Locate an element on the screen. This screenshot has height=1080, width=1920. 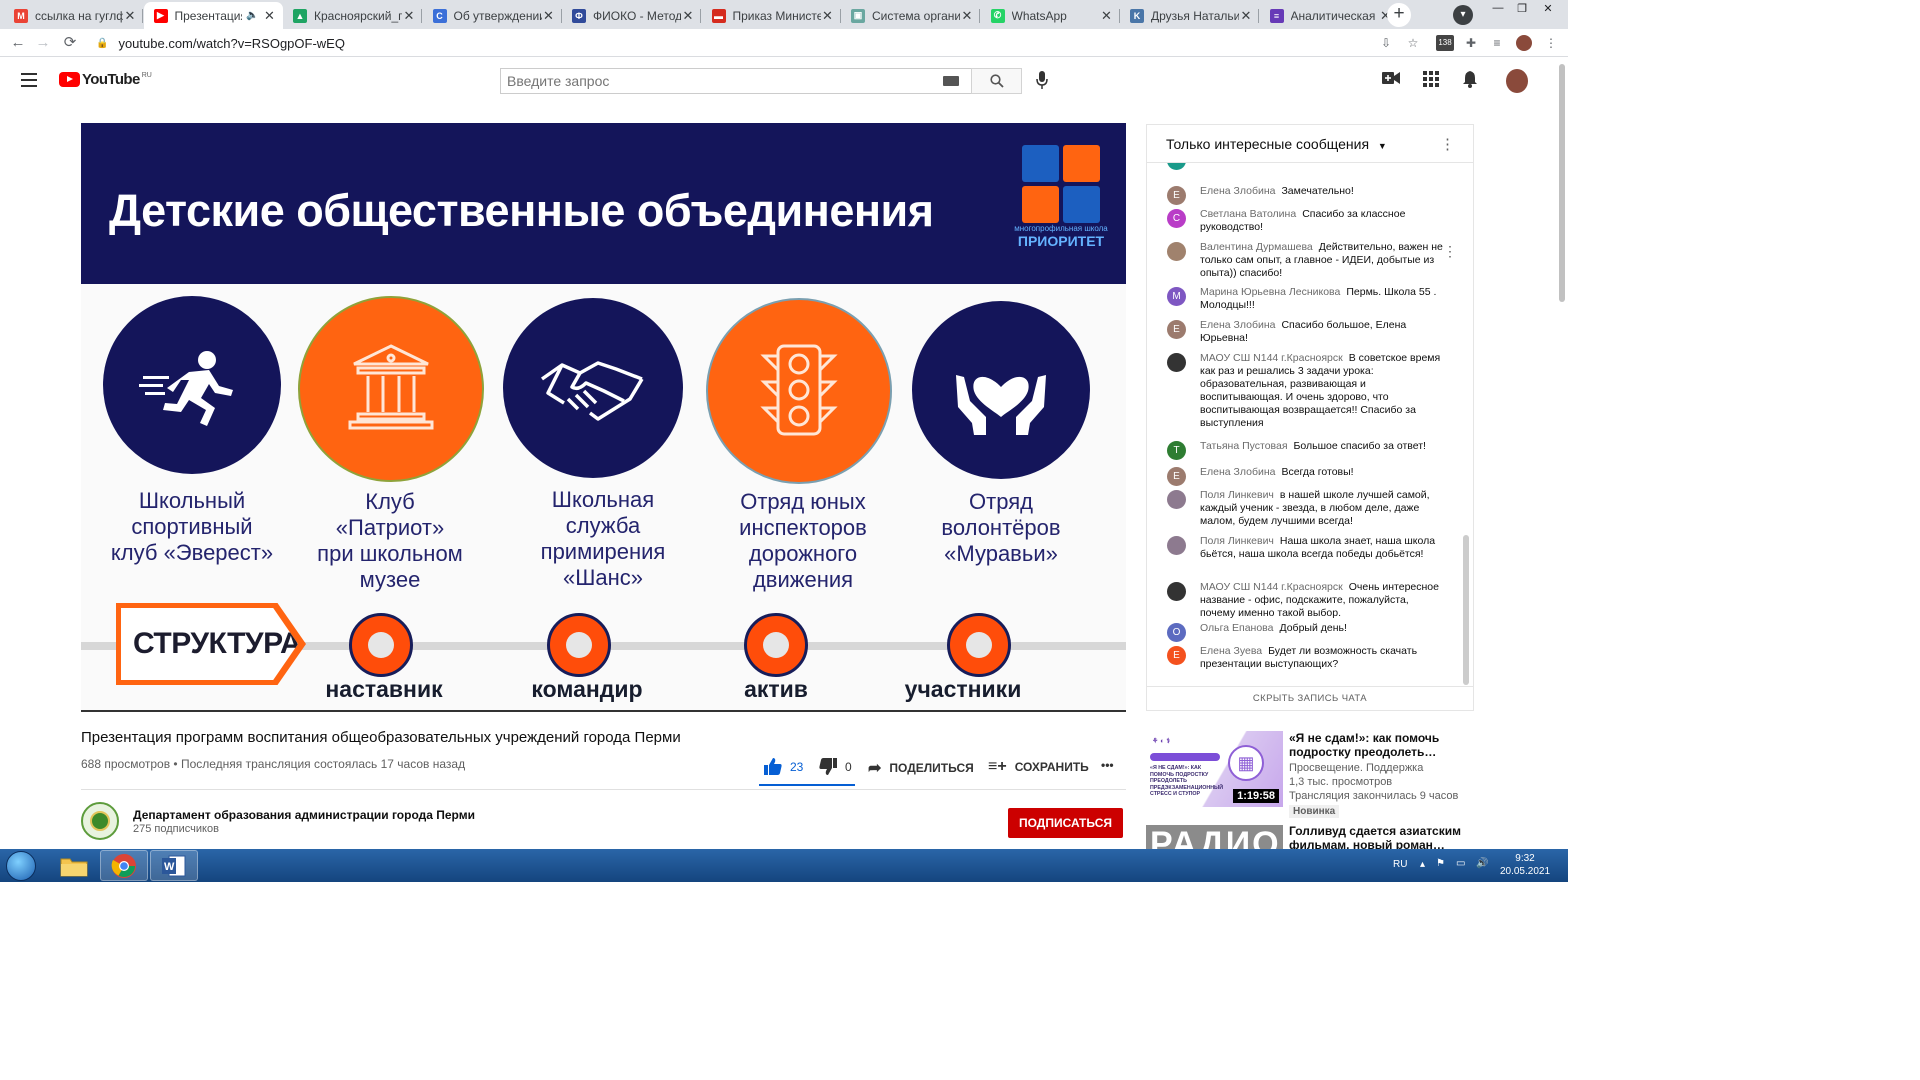
start-button-icon is located at coordinates (21, 866).